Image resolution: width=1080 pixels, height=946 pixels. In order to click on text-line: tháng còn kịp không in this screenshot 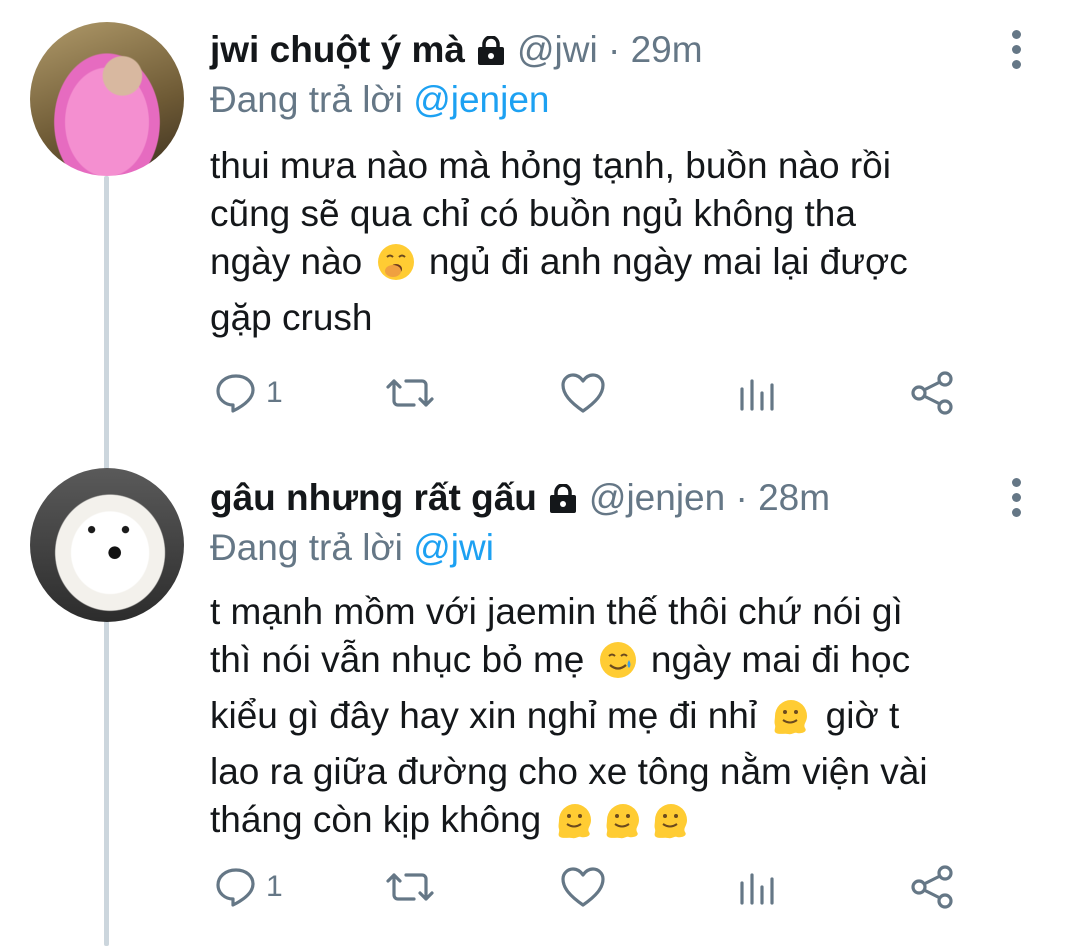, I will do `click(620, 824)`.